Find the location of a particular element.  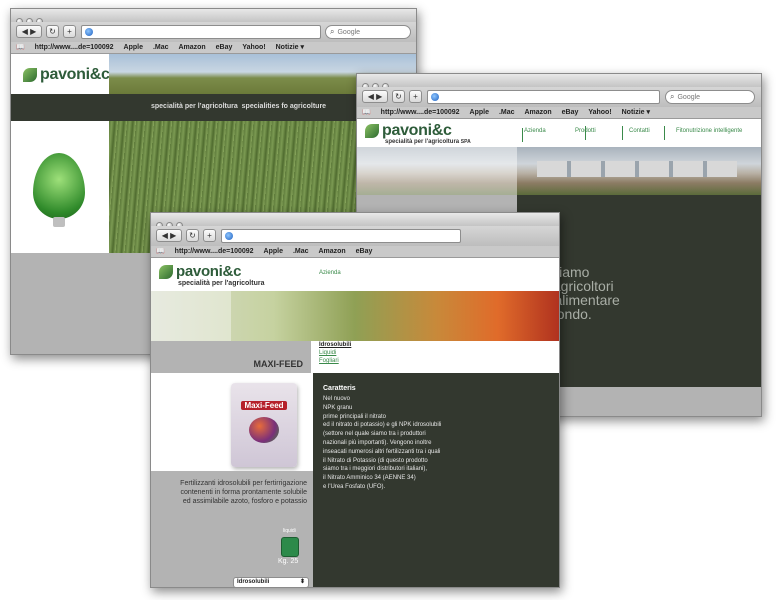

nav-label-azienda: Azienda is located at coordinates (535, 131).